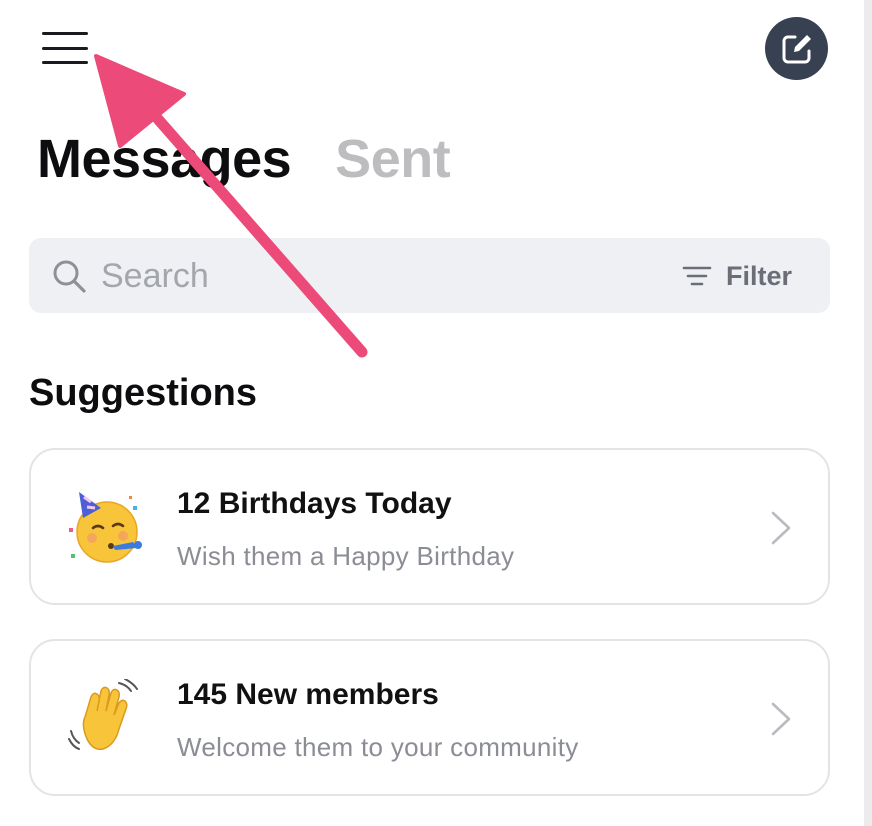 The image size is (872, 826). I want to click on compose-button, so click(796, 48).